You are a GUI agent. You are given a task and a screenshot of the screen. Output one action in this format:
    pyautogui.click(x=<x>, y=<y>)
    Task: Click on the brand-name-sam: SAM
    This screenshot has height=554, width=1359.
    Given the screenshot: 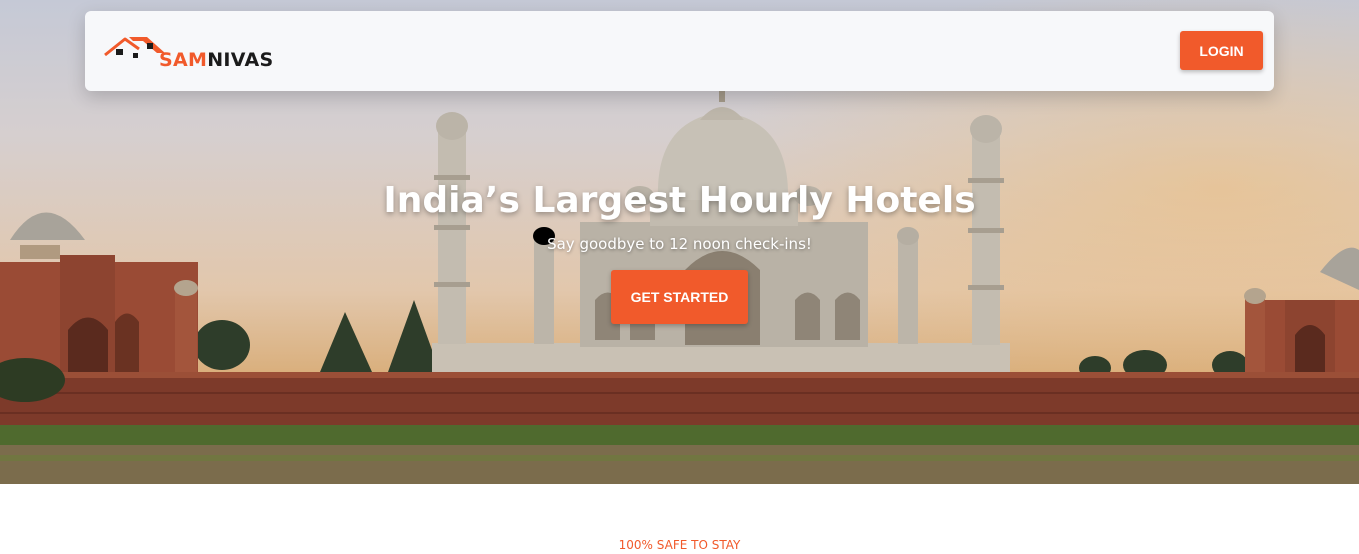 What is the action you would take?
    pyautogui.click(x=183, y=60)
    